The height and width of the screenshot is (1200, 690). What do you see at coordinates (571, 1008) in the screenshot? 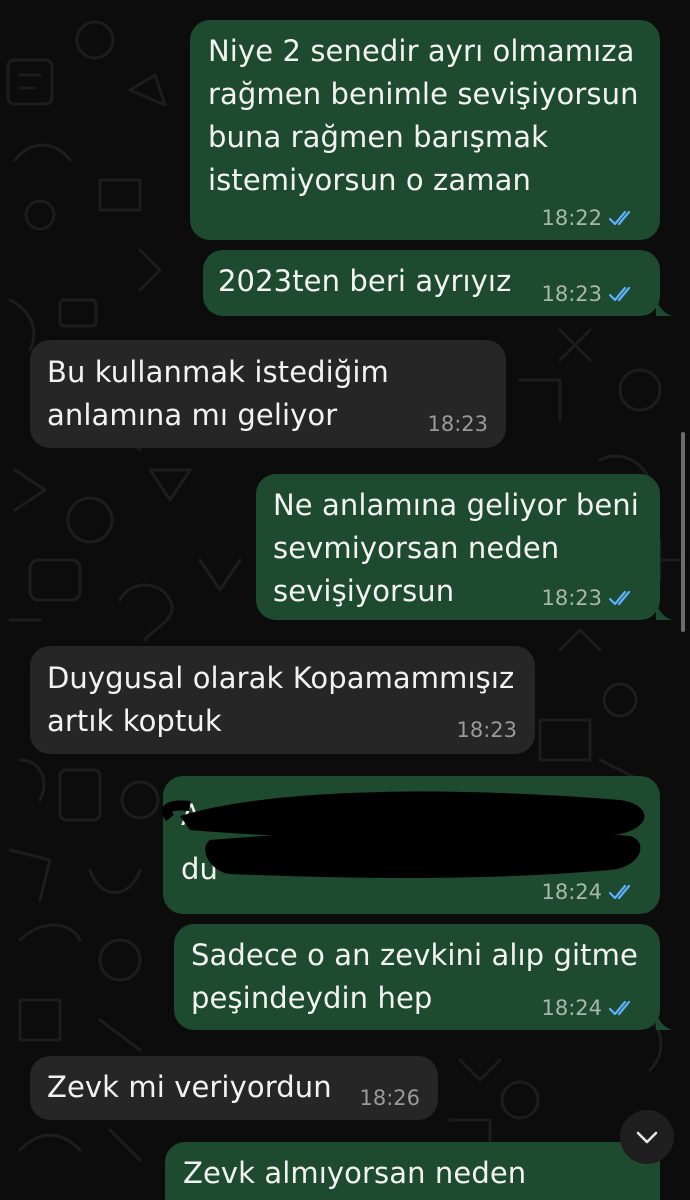
I see `message-time: 18:24` at bounding box center [571, 1008].